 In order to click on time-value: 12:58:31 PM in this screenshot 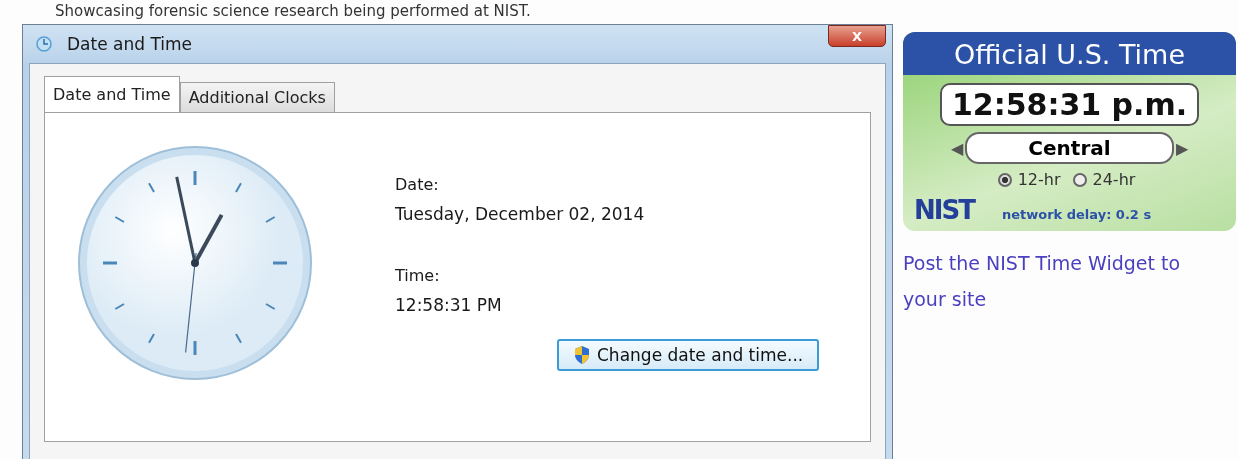, I will do `click(449, 305)`.